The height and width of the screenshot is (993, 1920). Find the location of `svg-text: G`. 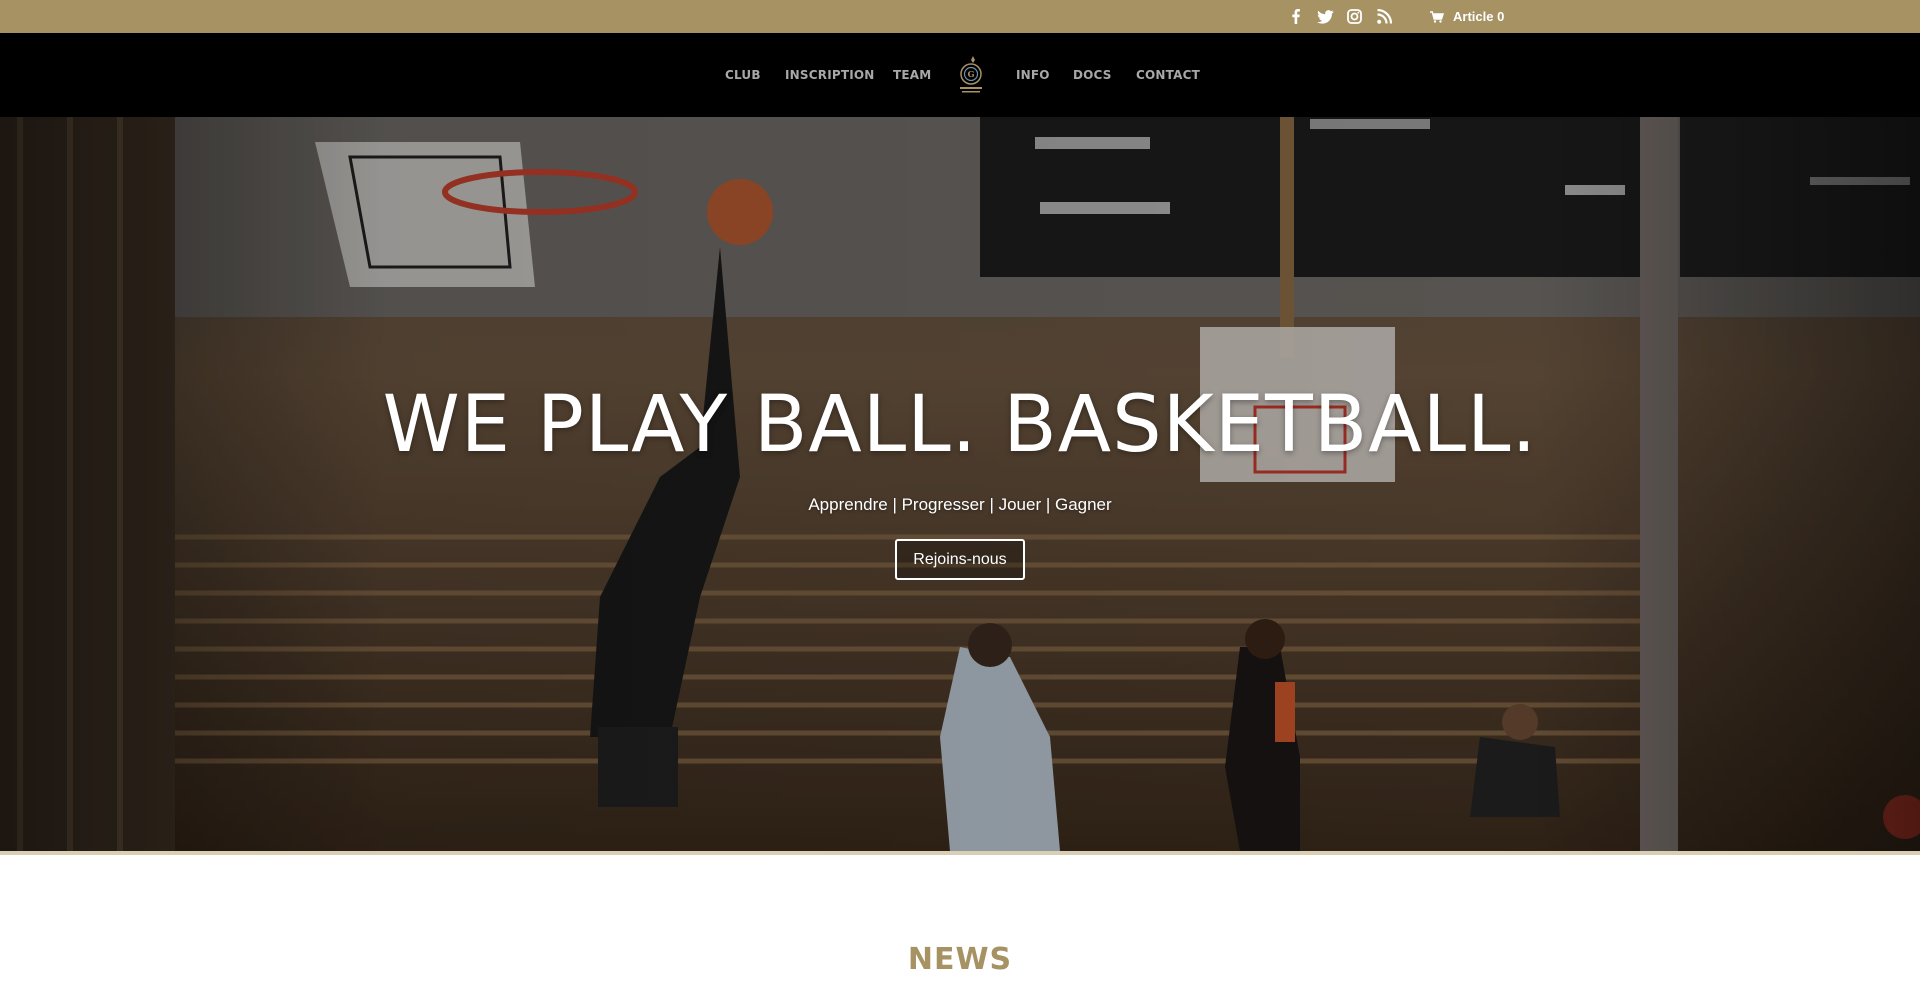

svg-text: G is located at coordinates (971, 74).